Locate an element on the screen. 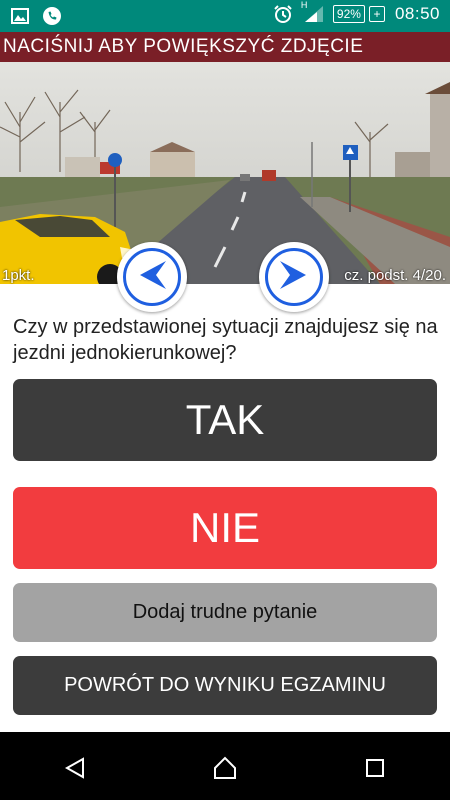 The width and height of the screenshot is (450, 800). recents-button is located at coordinates (375, 770).